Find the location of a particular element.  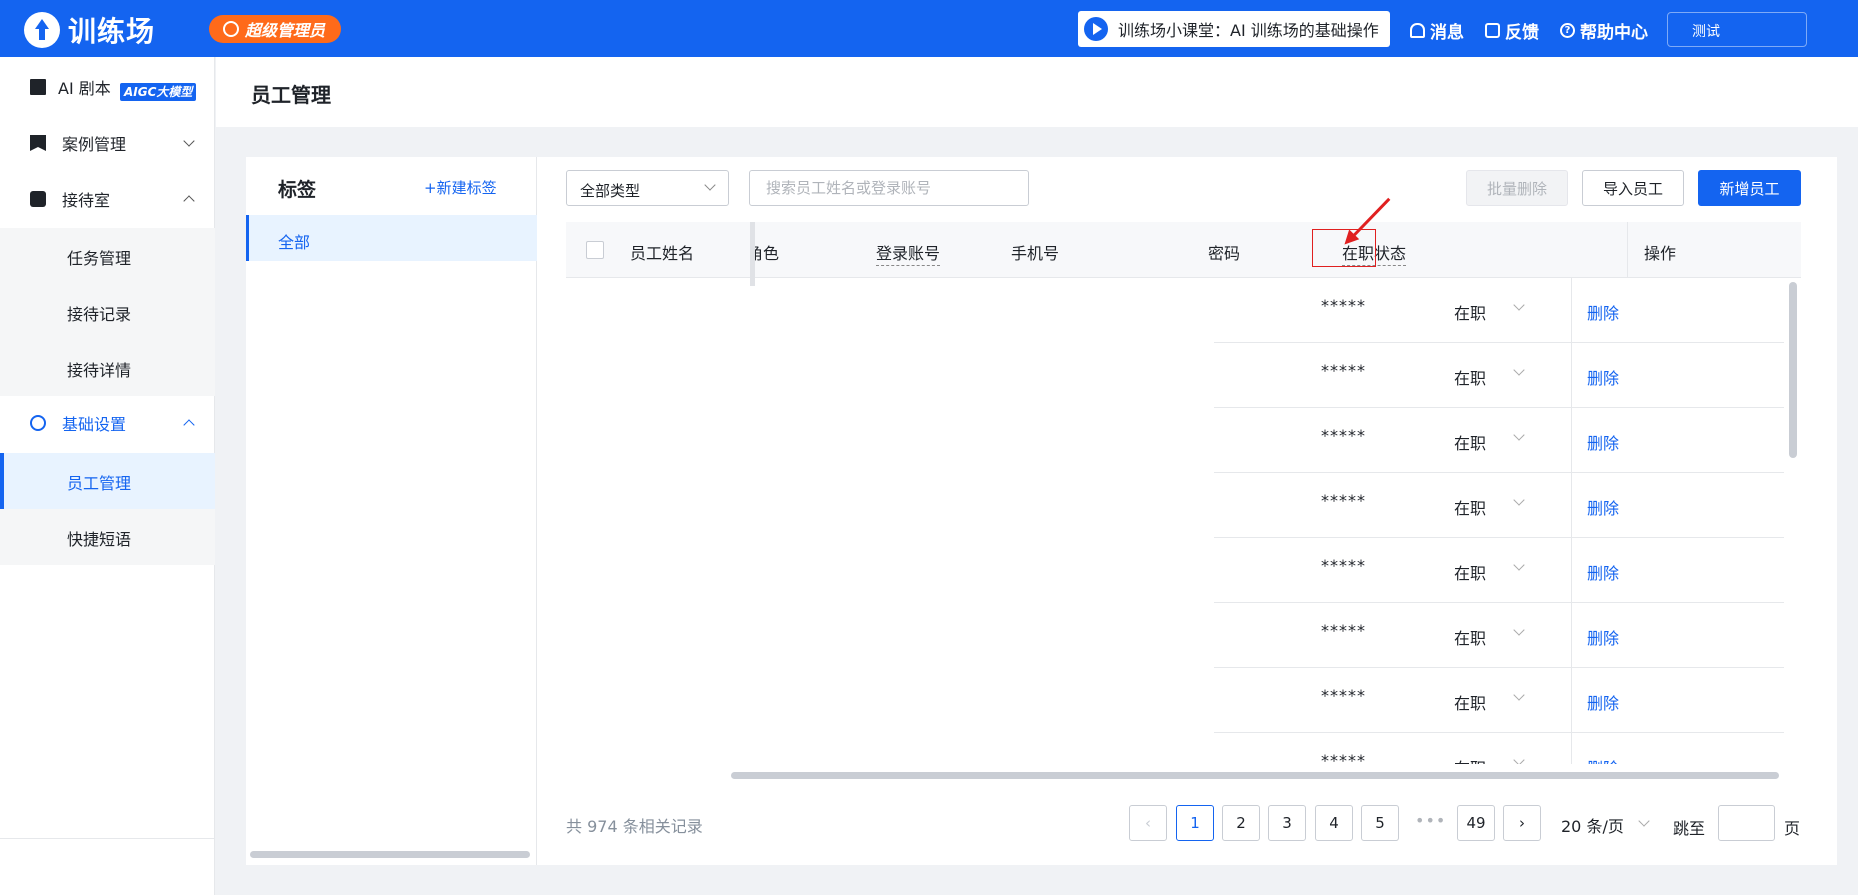

sidebar-item-reception-details: 接待详情 is located at coordinates (107, 368).